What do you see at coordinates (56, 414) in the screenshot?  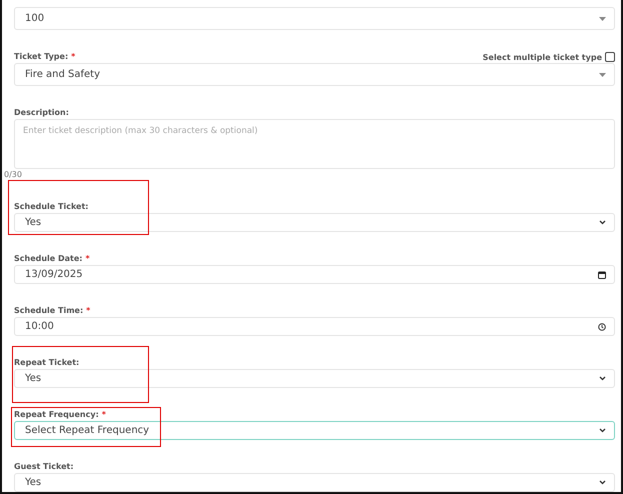 I see `field-label: Repeat Frequency:` at bounding box center [56, 414].